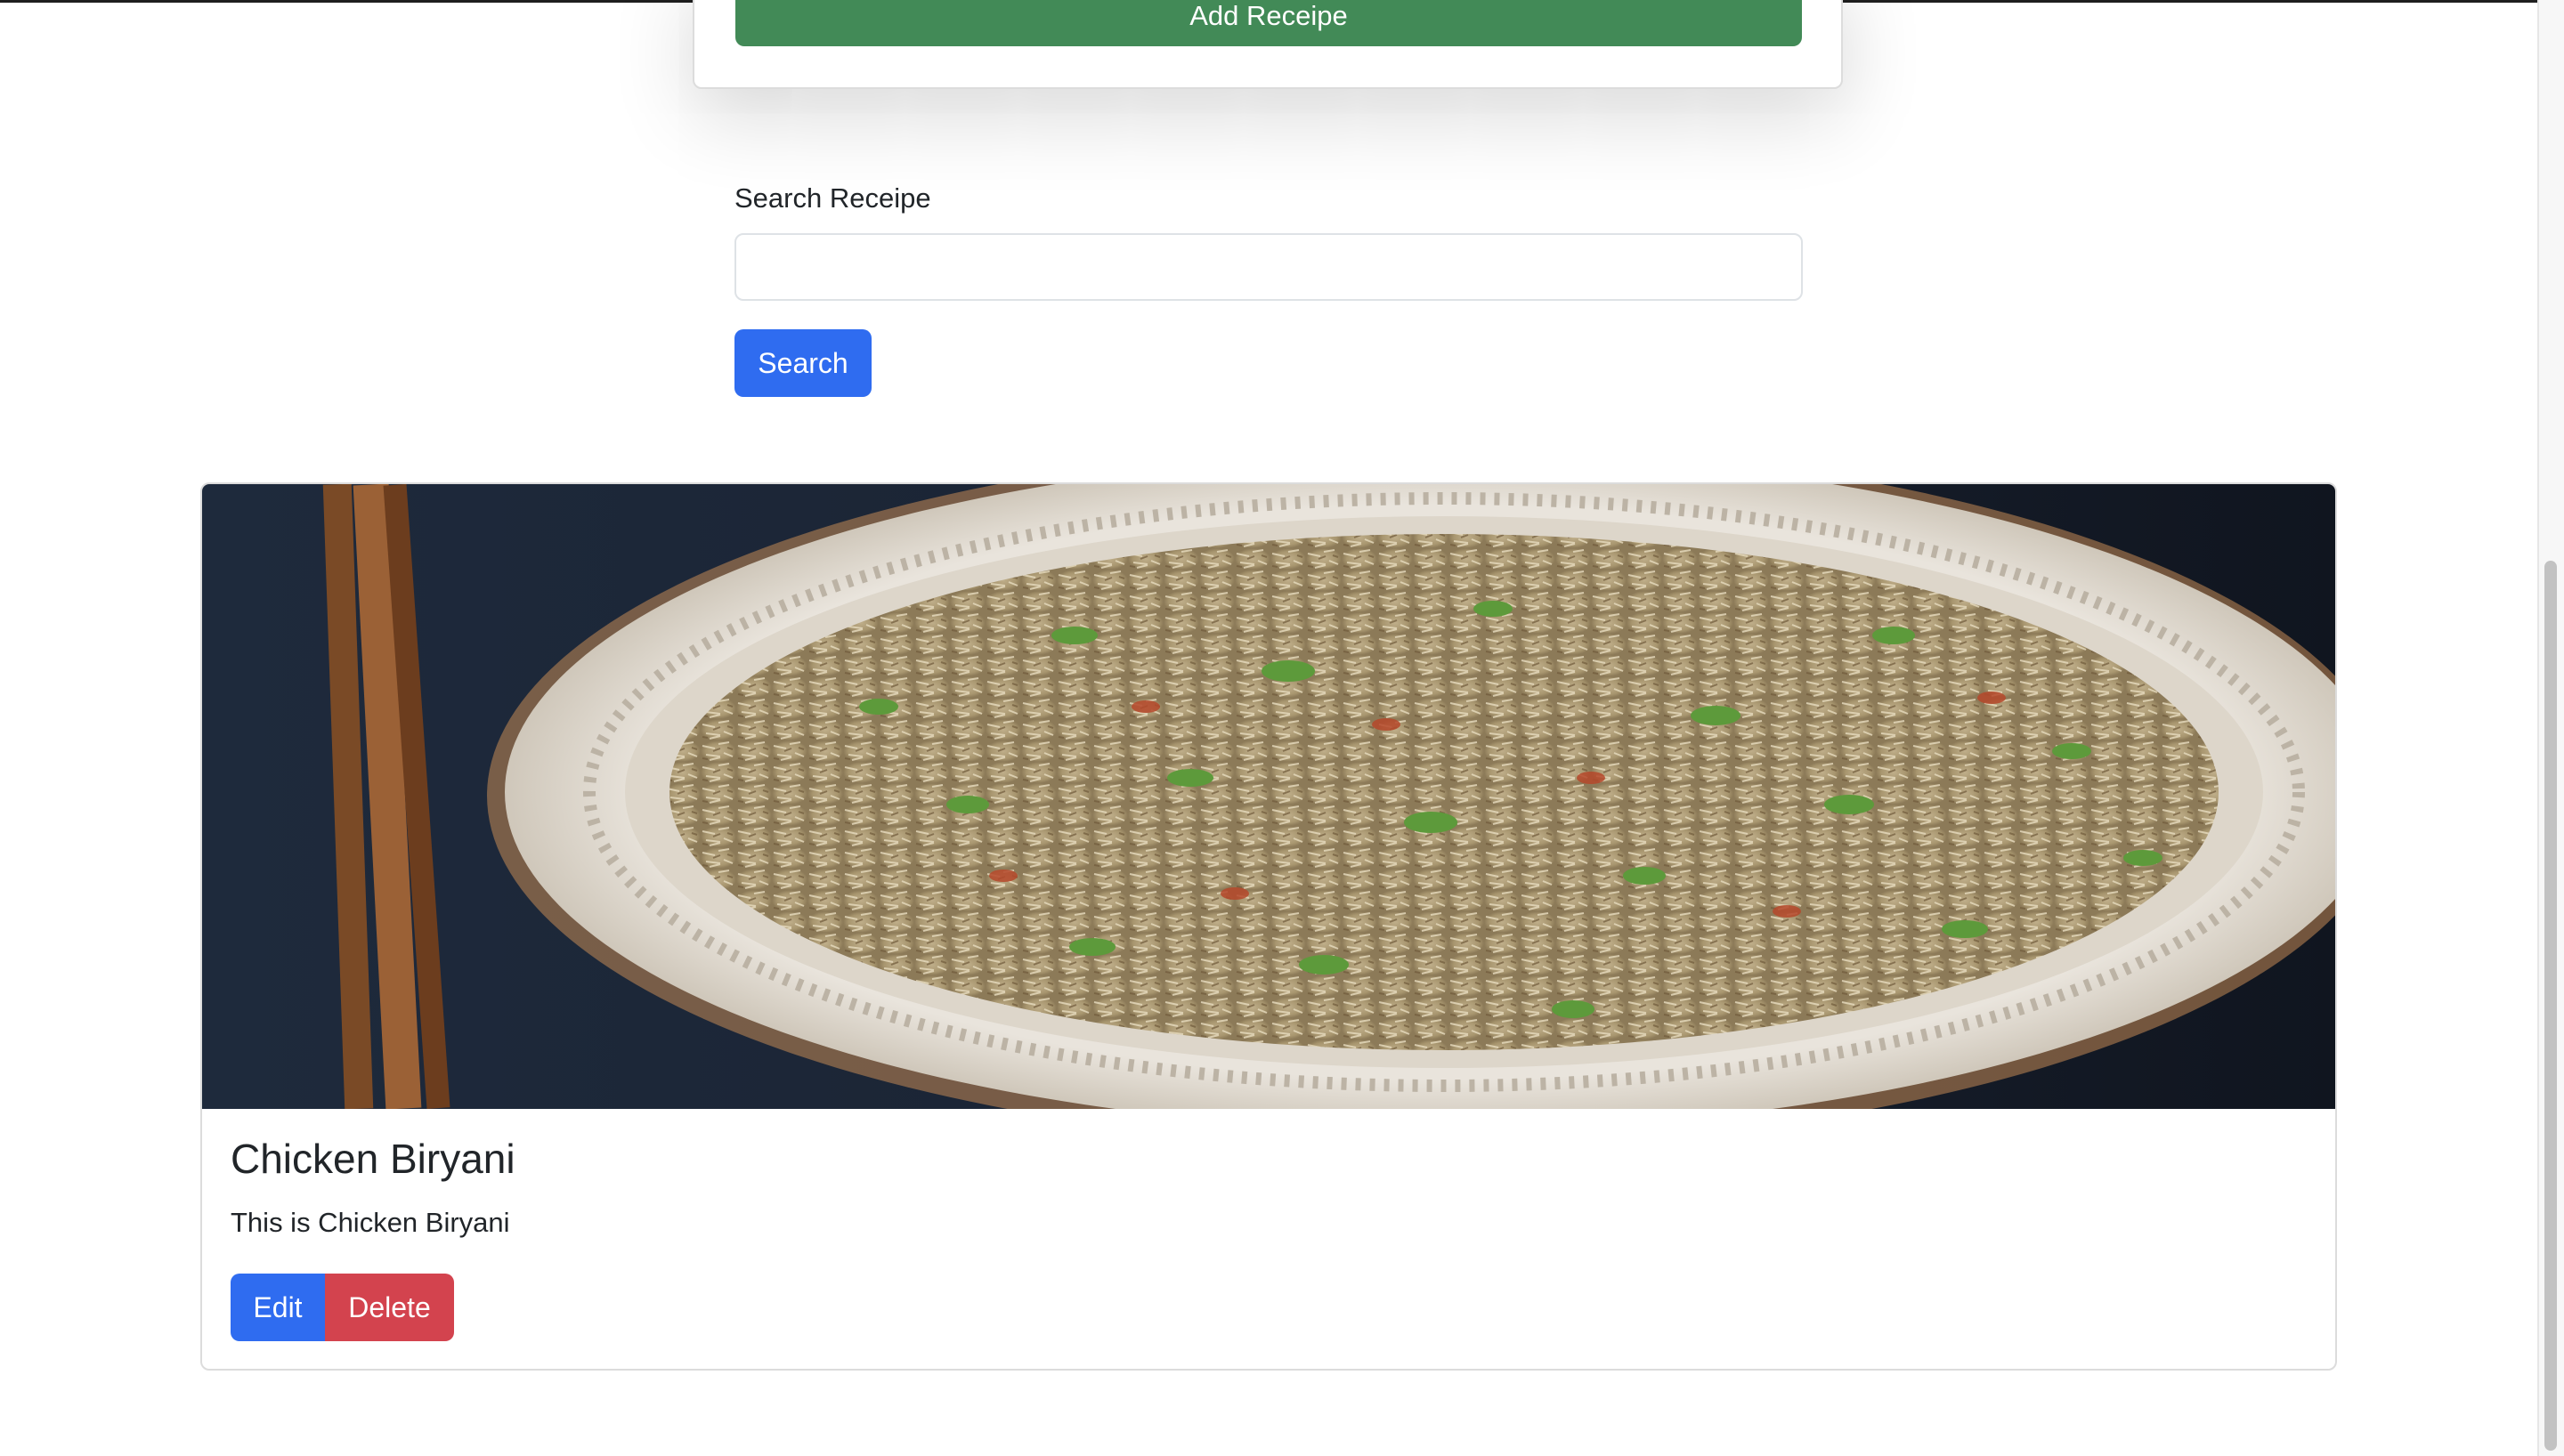 The image size is (2564, 1456). I want to click on recipe-actions: Edit Delete, so click(342, 1307).